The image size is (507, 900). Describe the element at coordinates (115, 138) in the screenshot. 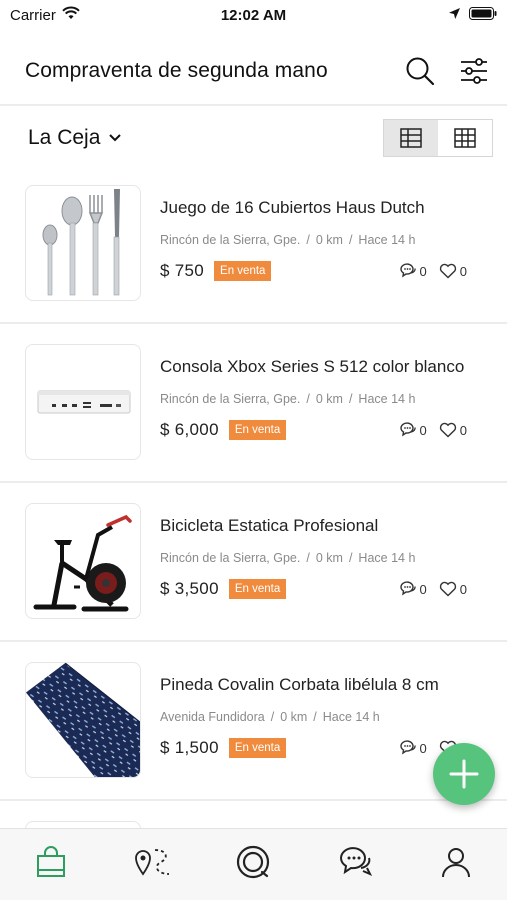

I see `chevron-down-icon` at that location.